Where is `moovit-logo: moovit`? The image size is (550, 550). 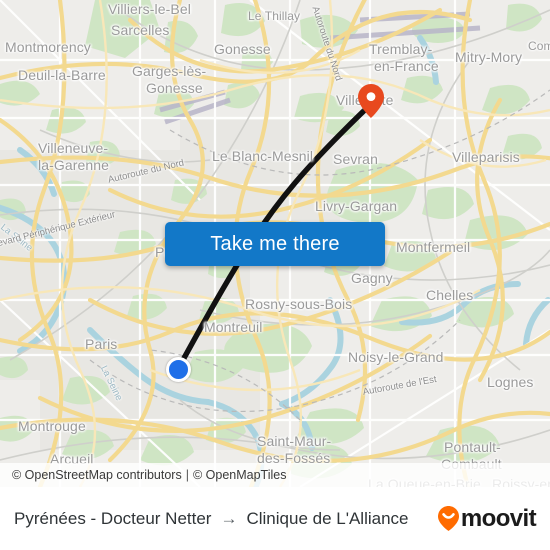
moovit-logo: moovit is located at coordinates (487, 518).